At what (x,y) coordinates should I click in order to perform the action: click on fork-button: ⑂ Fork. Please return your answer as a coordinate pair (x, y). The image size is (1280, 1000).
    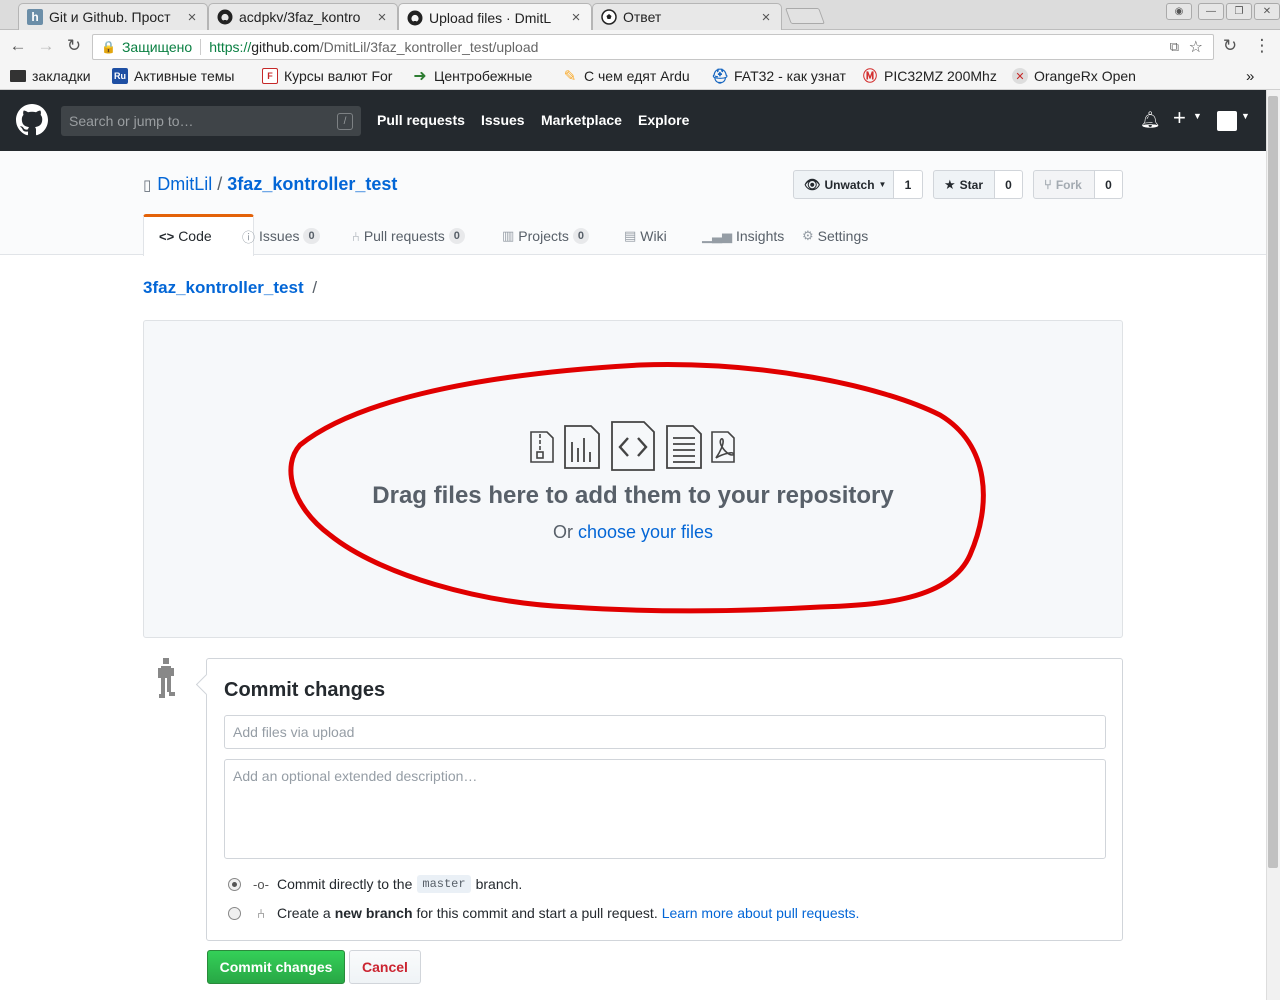
    Looking at the image, I should click on (1064, 184).